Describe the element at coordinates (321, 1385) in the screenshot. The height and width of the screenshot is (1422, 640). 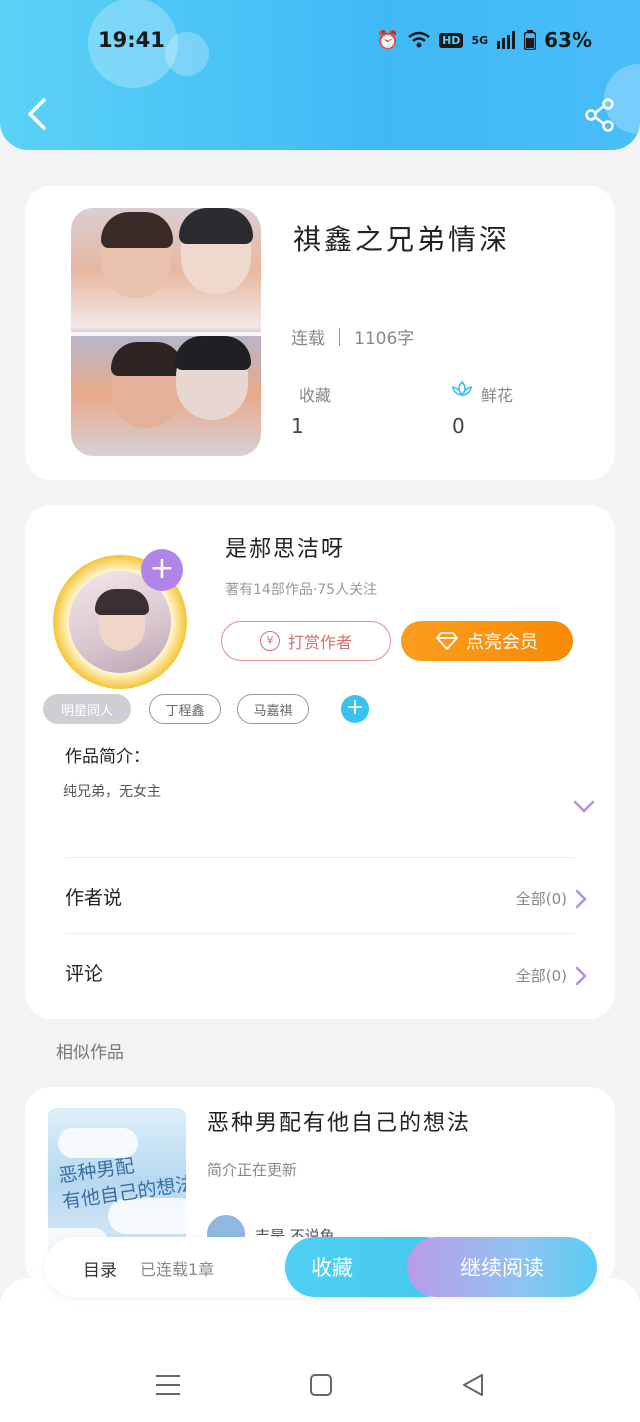
I see `home-icon` at that location.